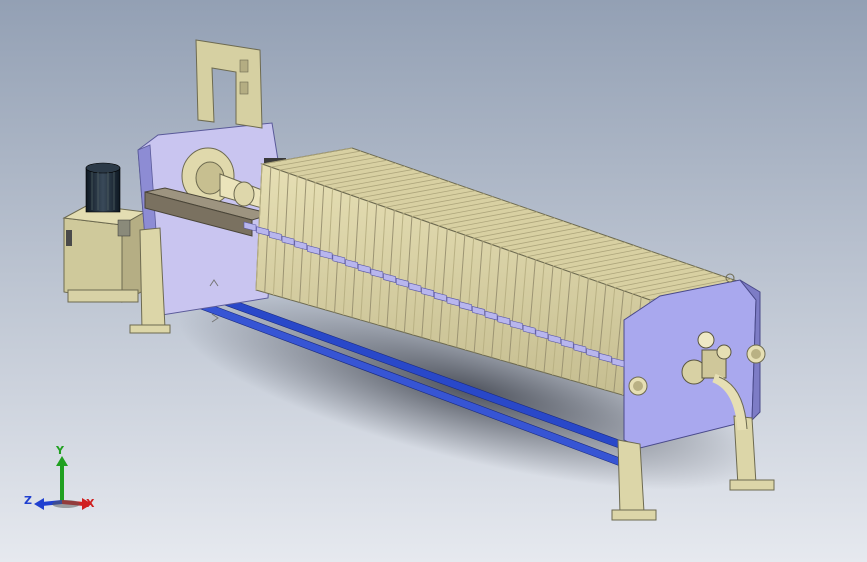 This screenshot has width=867, height=562. I want to click on tail-foot-left, so click(634, 515).